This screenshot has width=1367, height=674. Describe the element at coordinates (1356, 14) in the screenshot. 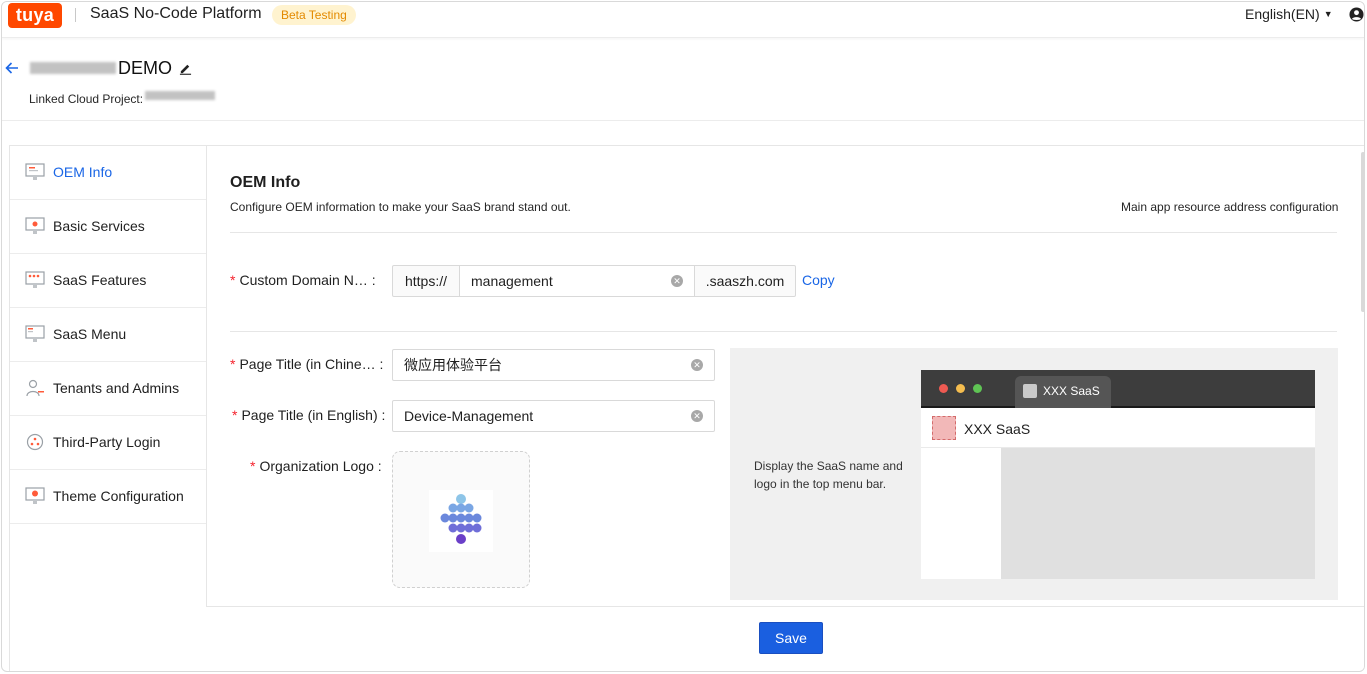

I see `user-avatar-icon` at that location.